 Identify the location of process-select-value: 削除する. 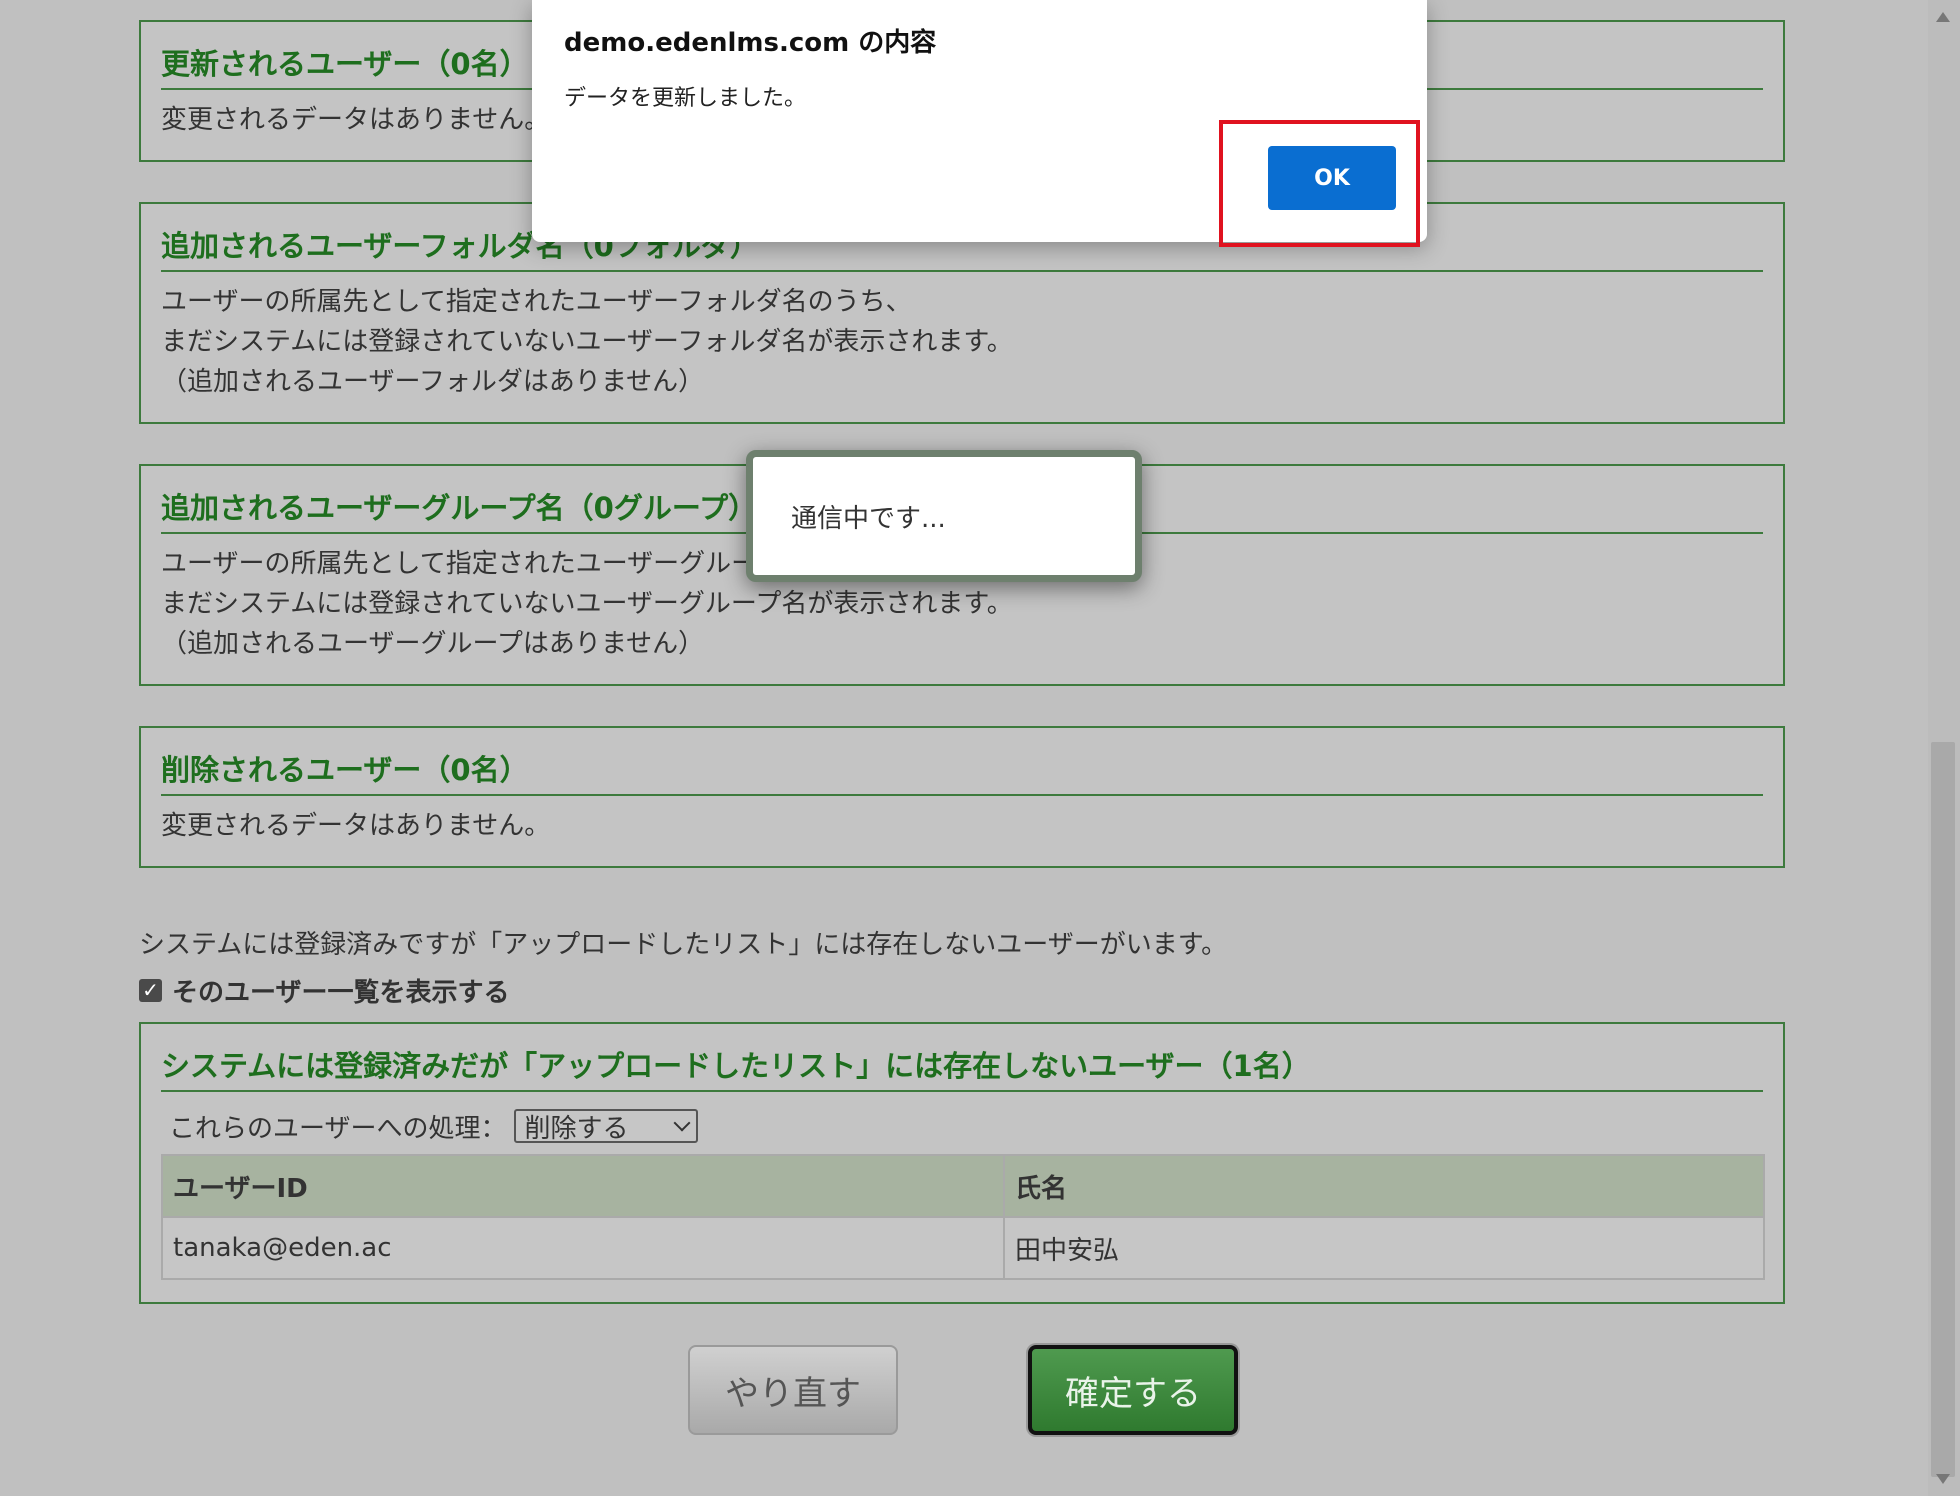
(576, 1128).